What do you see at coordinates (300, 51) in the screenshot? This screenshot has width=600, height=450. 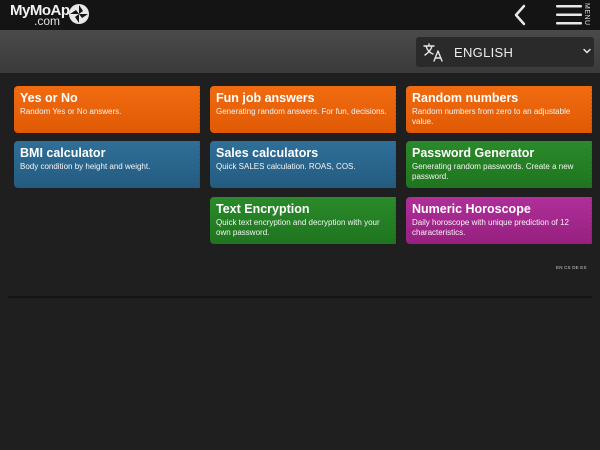 I see `language-bar: ENGLISH` at bounding box center [300, 51].